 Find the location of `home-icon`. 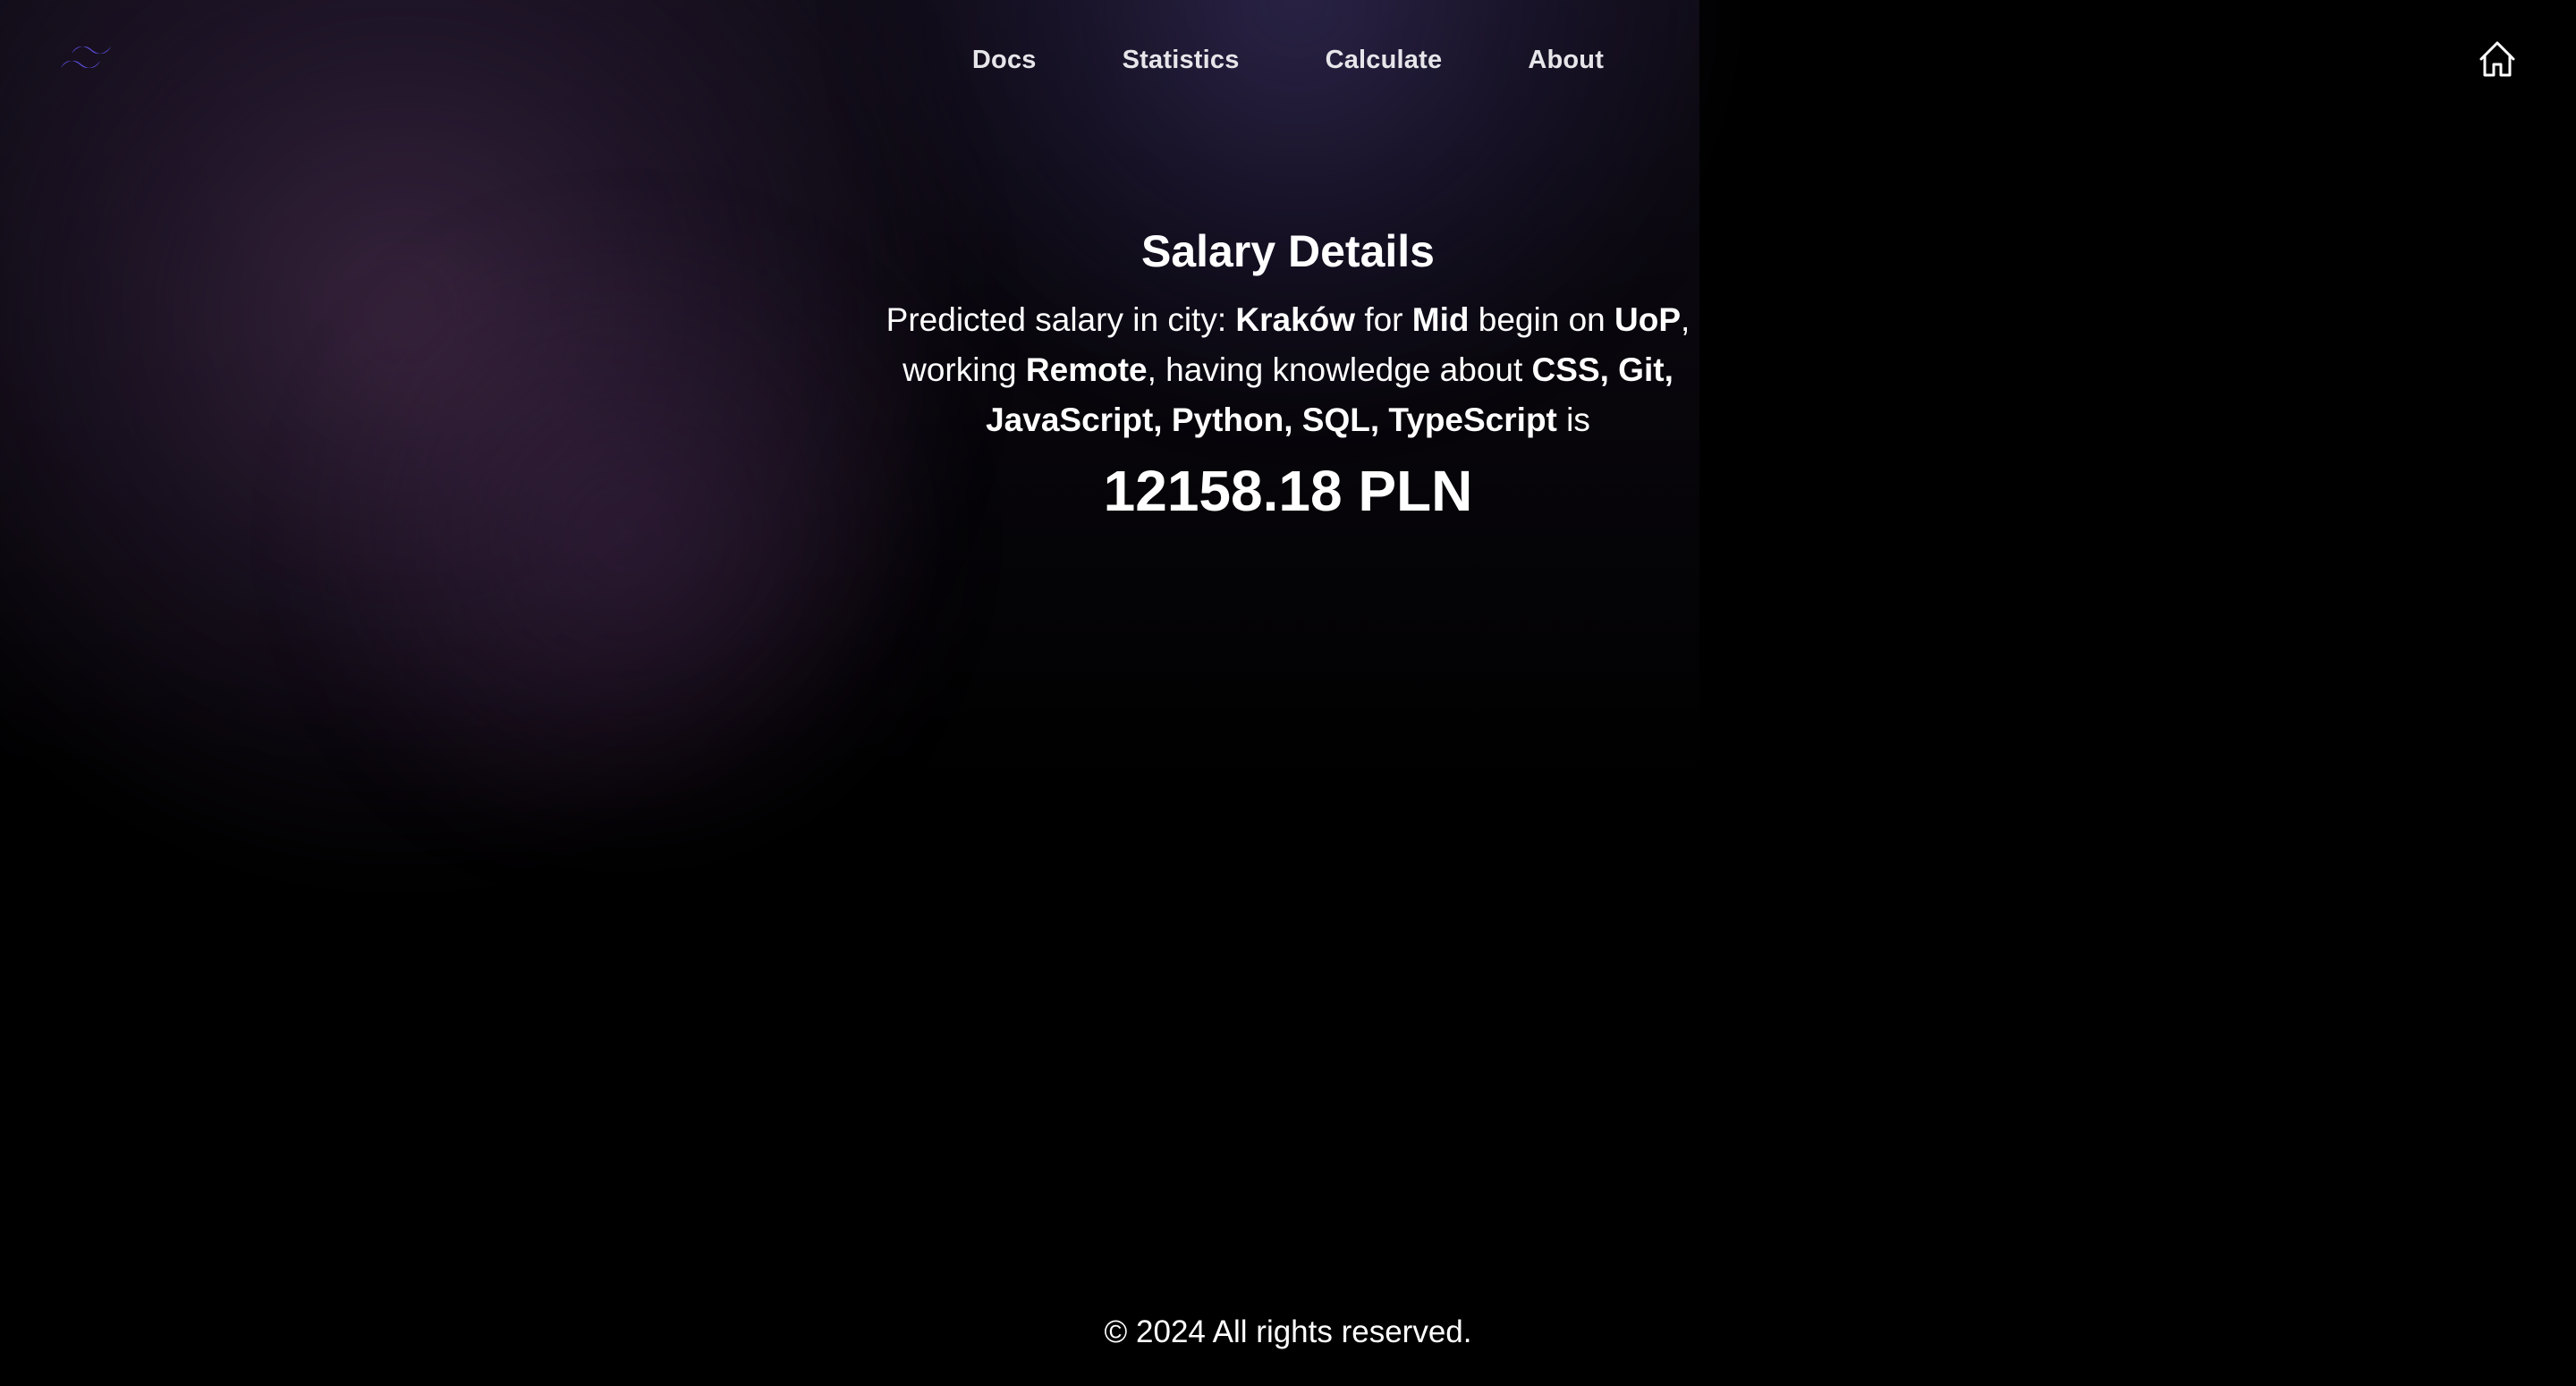

home-icon is located at coordinates (2497, 59).